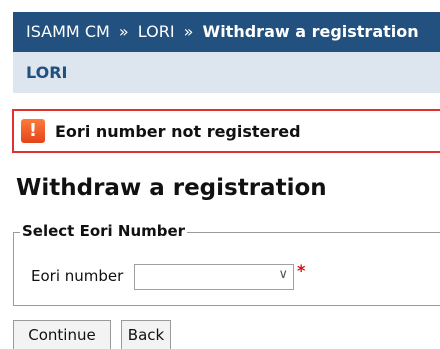 Image resolution: width=440 pixels, height=349 pixels. I want to click on breadcrumb-item-isamm: ISAMM CM, so click(68, 31).